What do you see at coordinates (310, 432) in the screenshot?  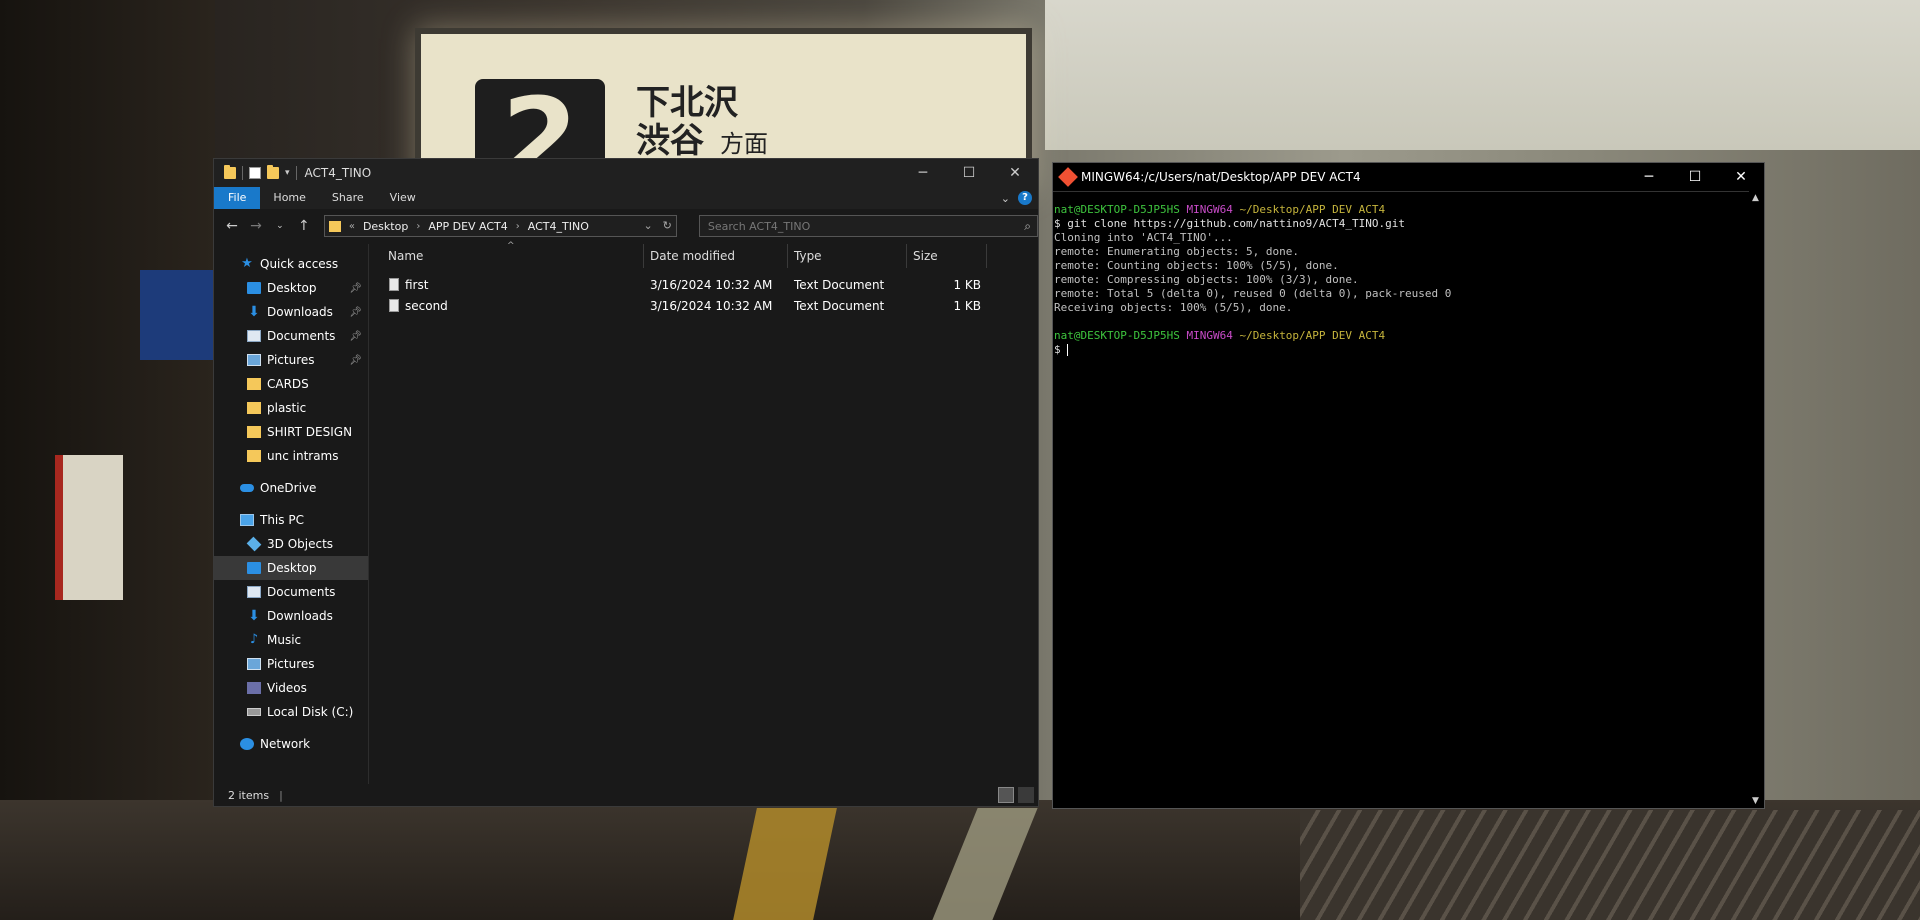 I see `nav-label: SHIRT DESIGN` at bounding box center [310, 432].